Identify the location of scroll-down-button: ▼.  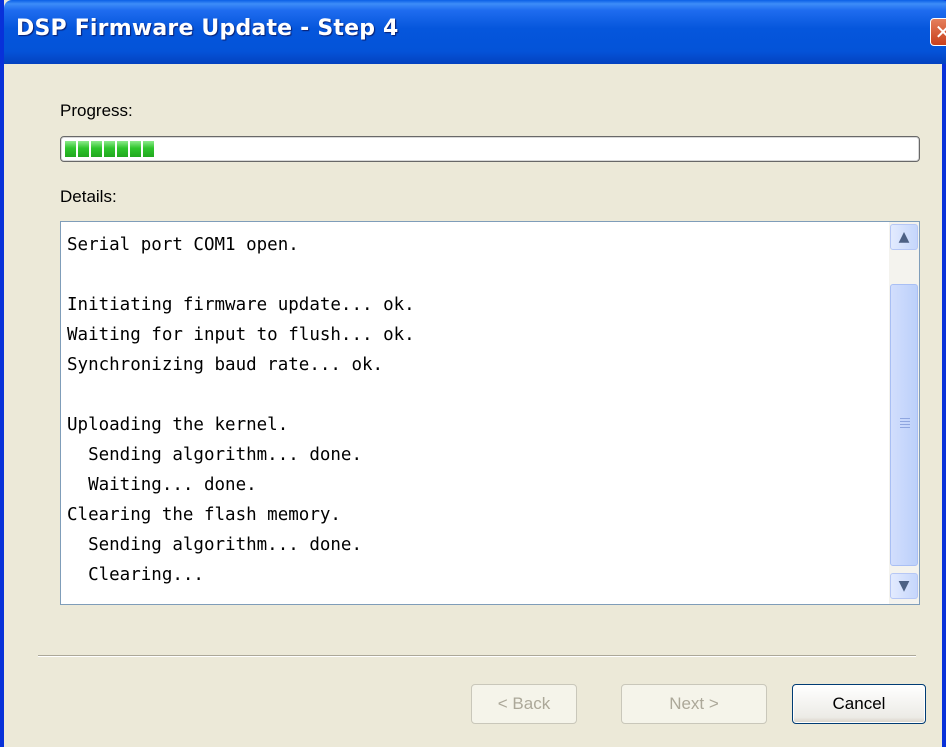
(904, 586).